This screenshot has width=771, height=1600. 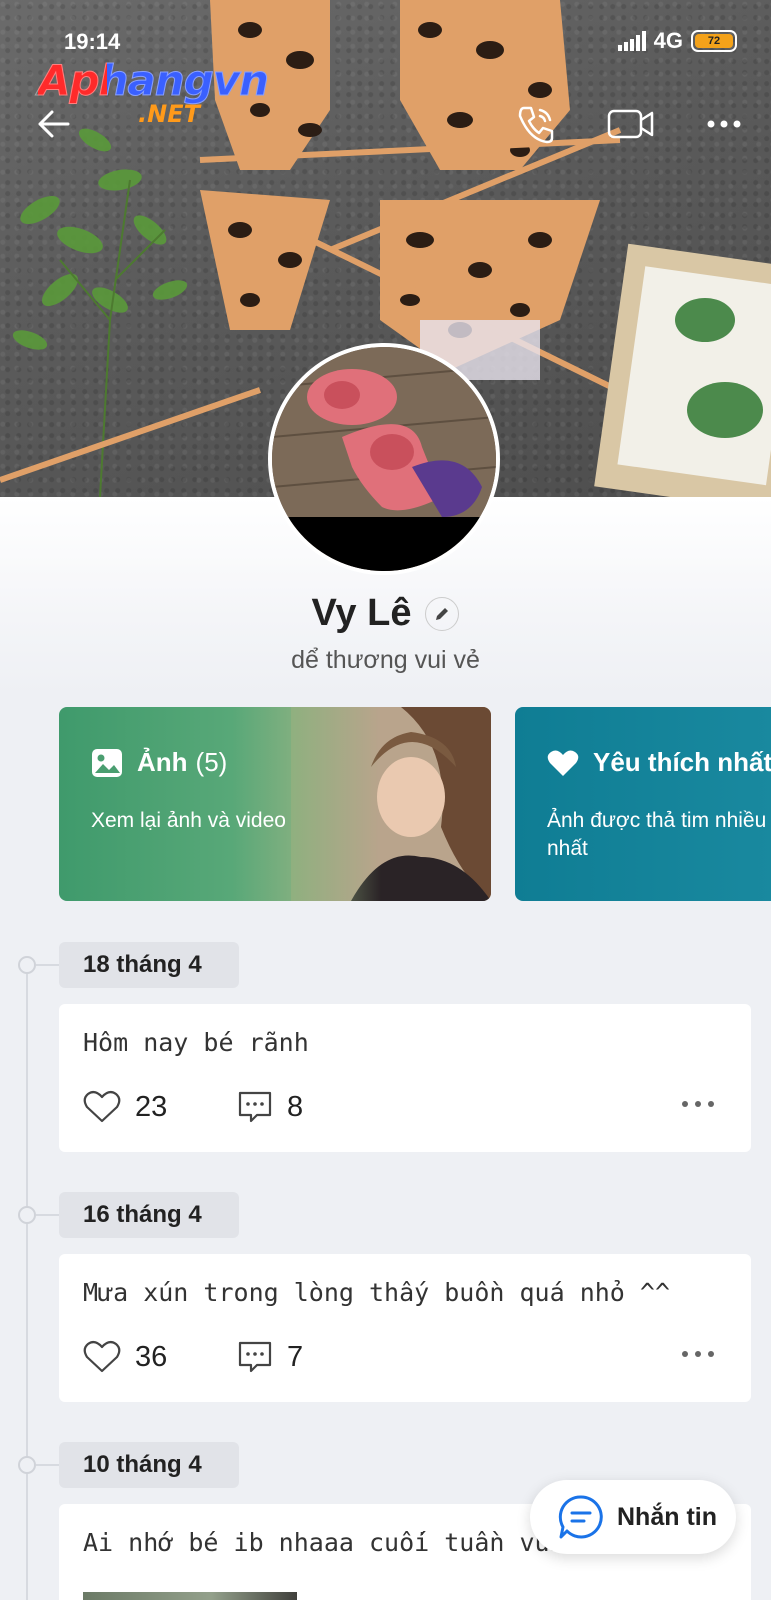 What do you see at coordinates (376, 1292) in the screenshot?
I see `post-text: Mưa xún trong lòng thấy buồn quá nhỏ ^^` at bounding box center [376, 1292].